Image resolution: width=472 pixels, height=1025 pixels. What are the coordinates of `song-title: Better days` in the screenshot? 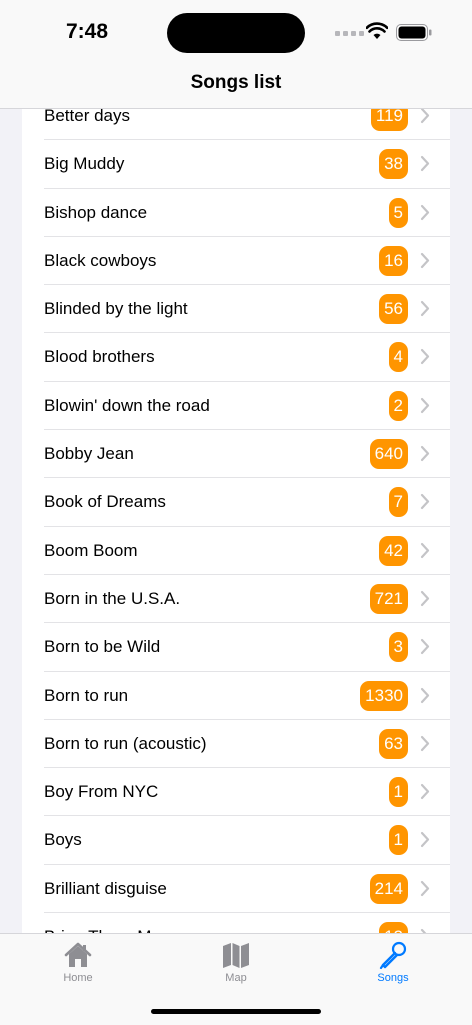 It's located at (87, 115).